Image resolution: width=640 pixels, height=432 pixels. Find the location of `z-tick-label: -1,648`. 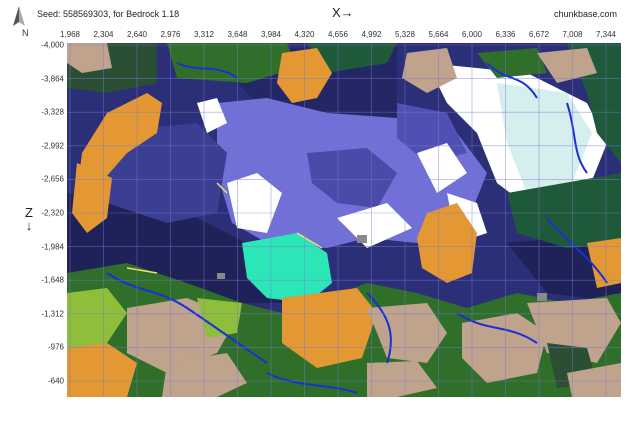

z-tick-label: -1,648 is located at coordinates (52, 280).